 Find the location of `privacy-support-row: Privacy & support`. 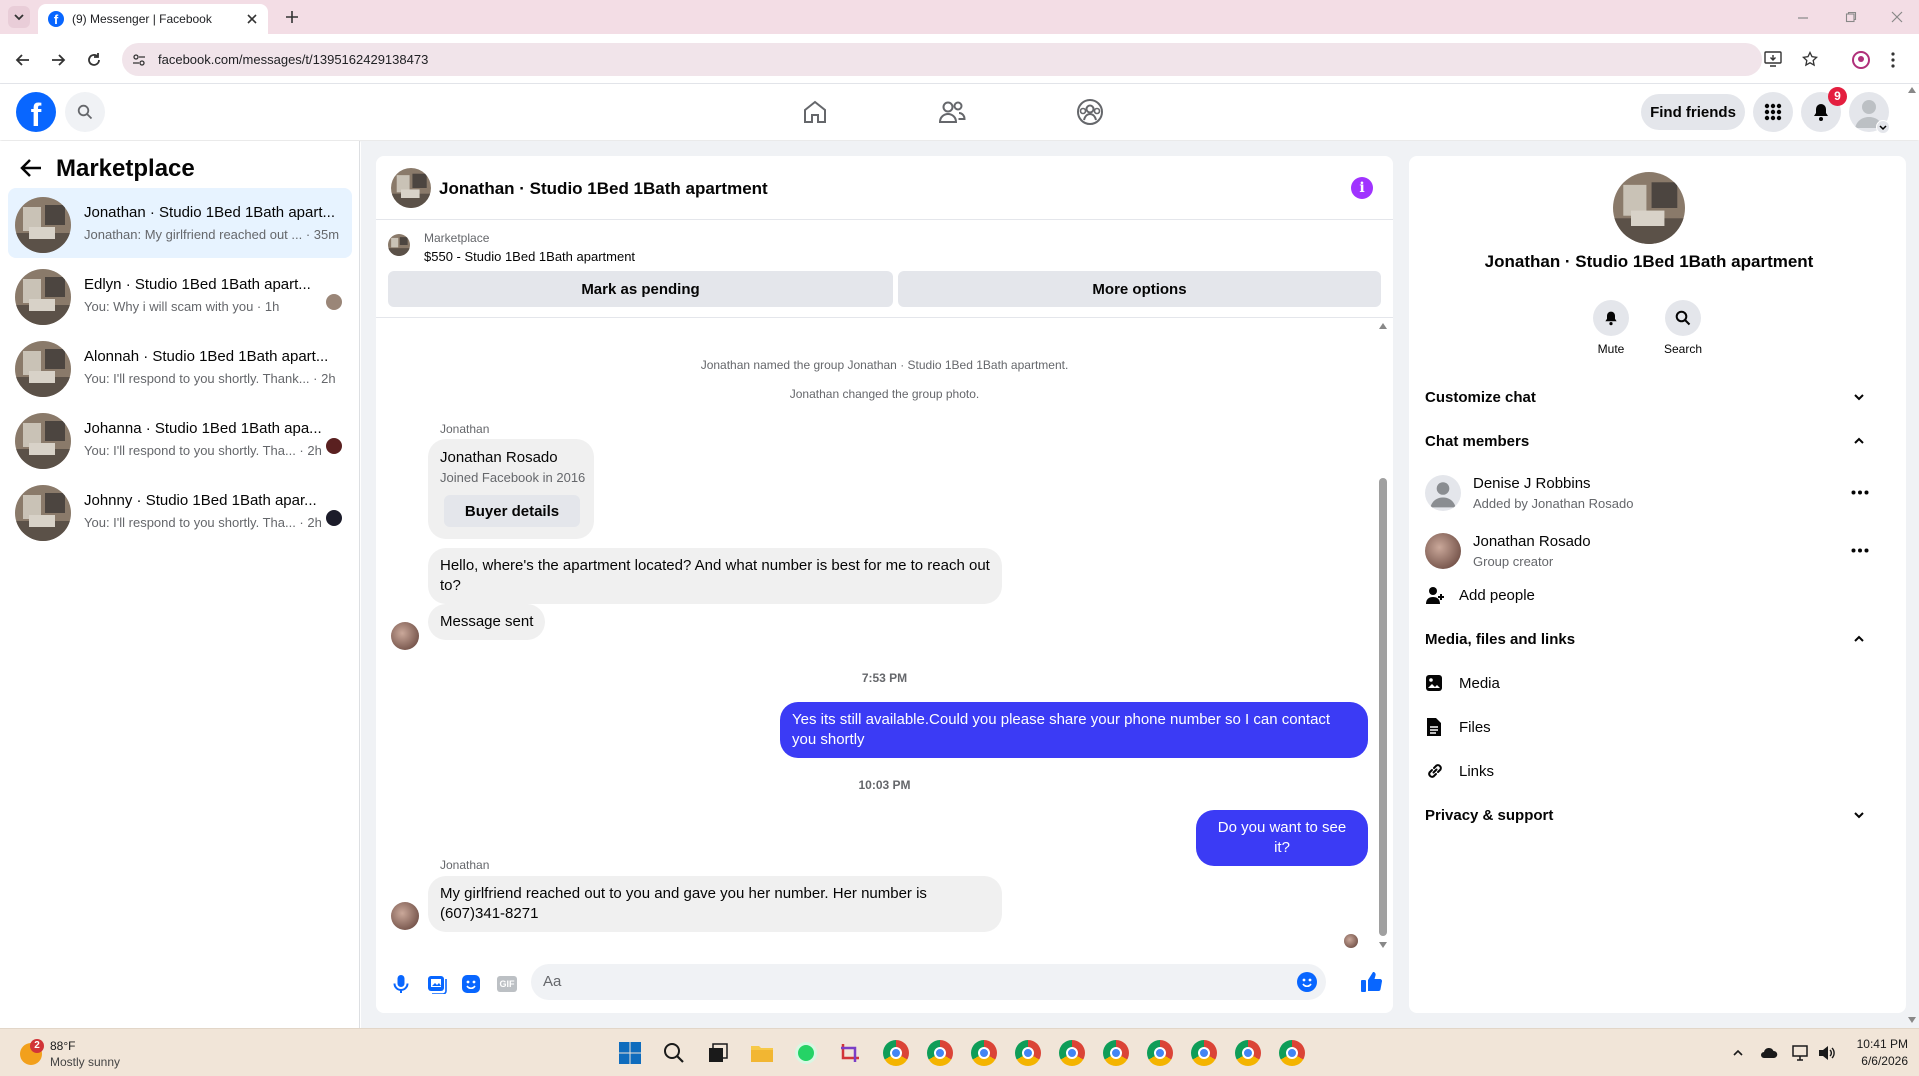

privacy-support-row: Privacy & support is located at coordinates (1655, 815).